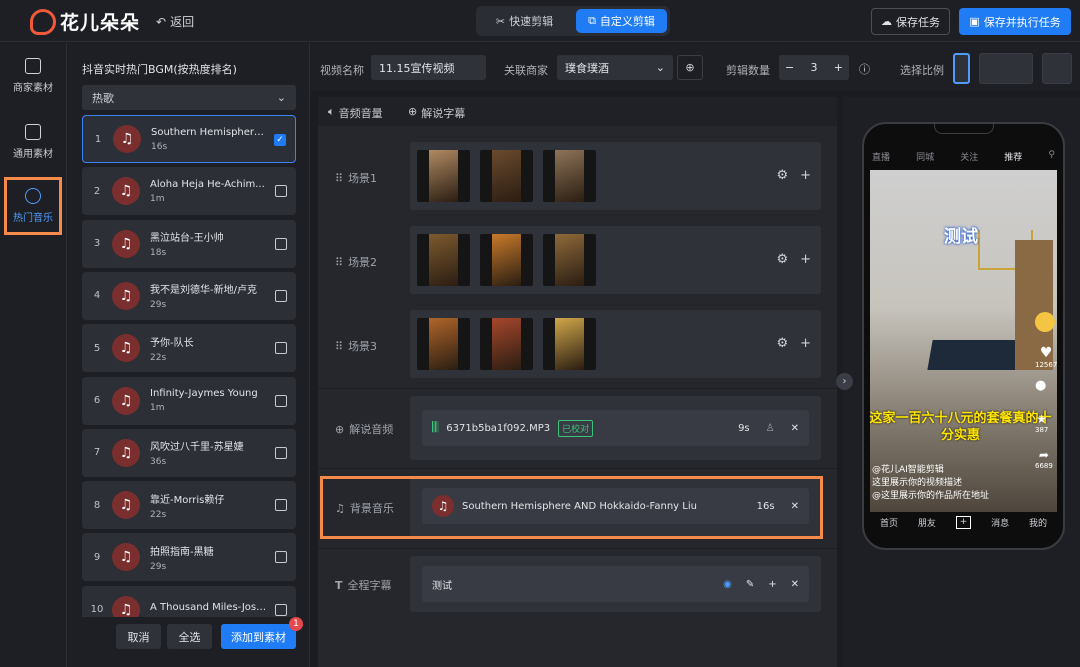  I want to click on ratio-16-9-option, so click(1006, 68).